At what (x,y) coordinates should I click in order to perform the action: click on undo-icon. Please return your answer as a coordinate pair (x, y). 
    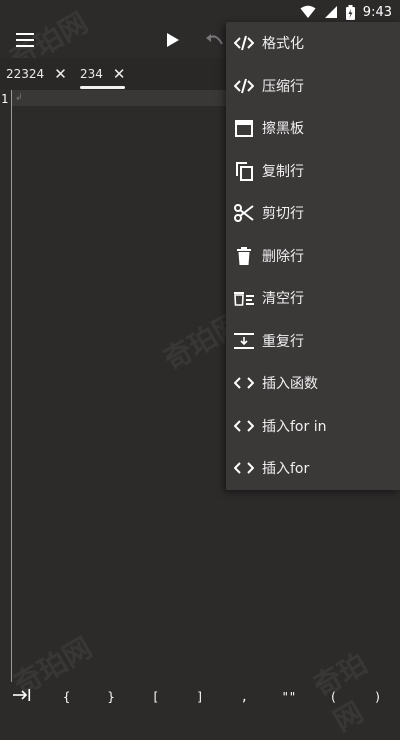
    Looking at the image, I should click on (214, 39).